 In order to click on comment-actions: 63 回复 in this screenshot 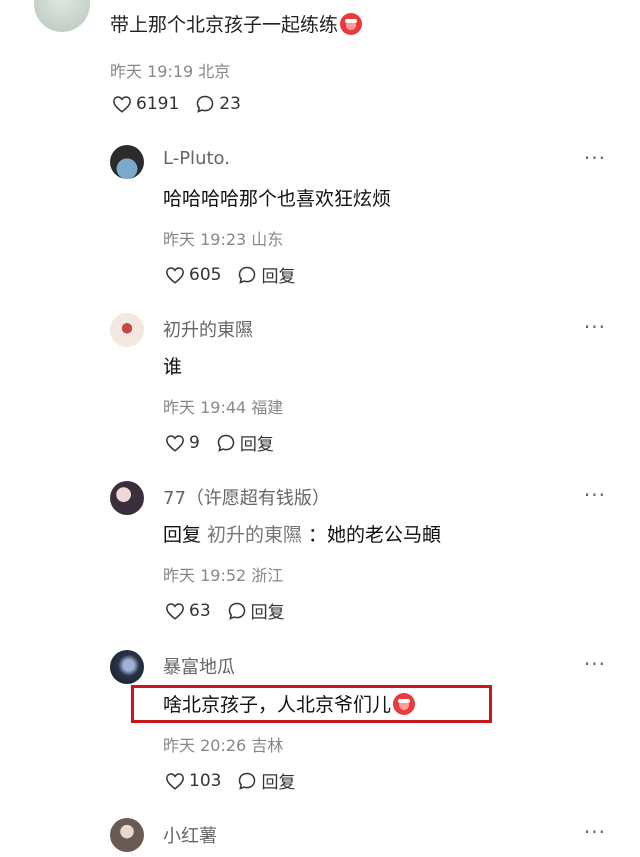, I will do `click(233, 610)`.